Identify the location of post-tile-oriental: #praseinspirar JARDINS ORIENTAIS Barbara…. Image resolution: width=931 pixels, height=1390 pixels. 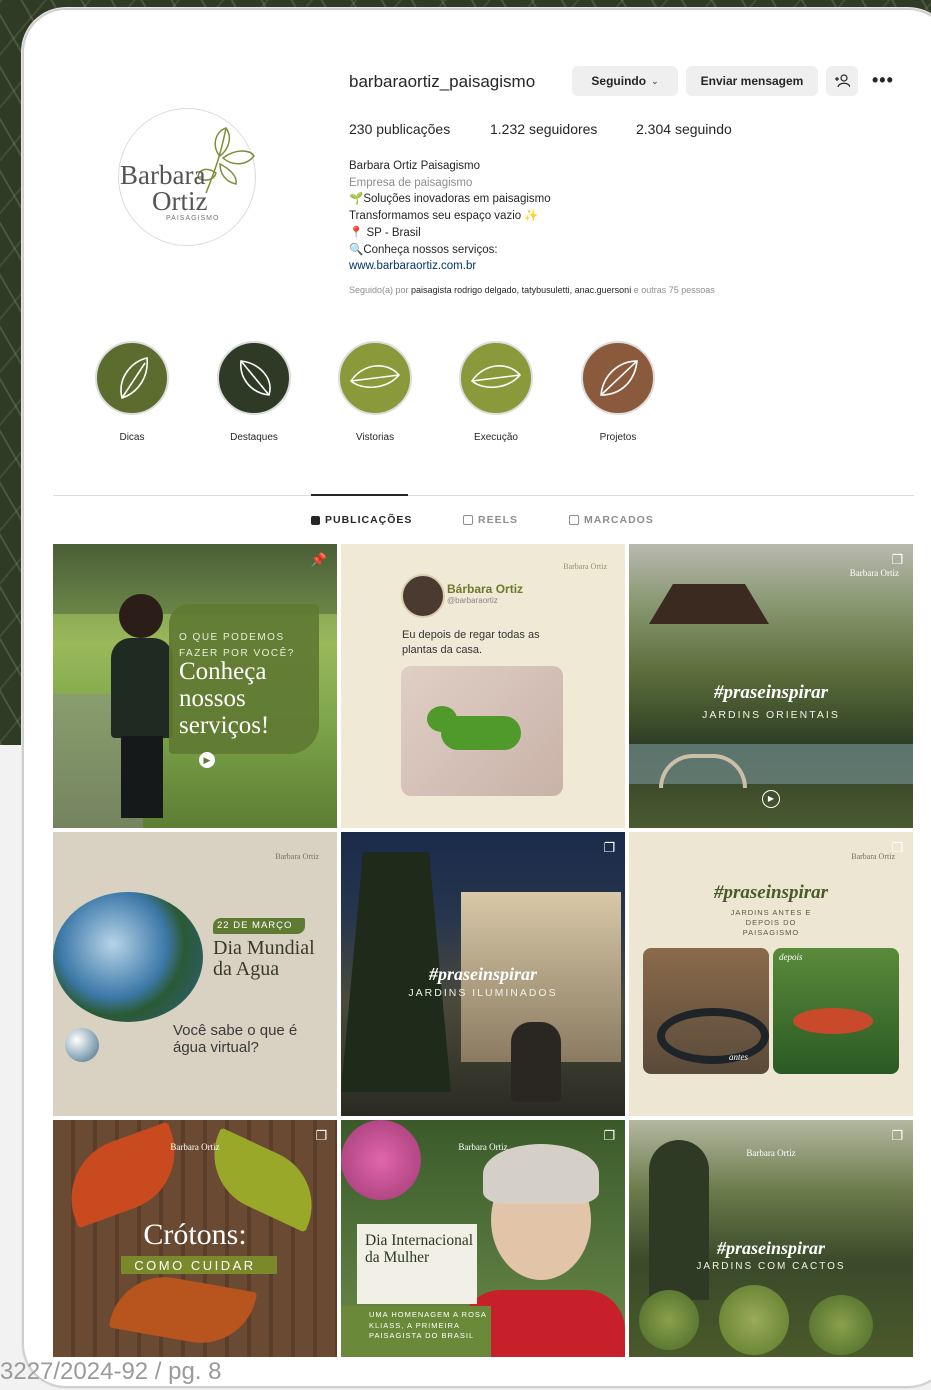
(771, 686).